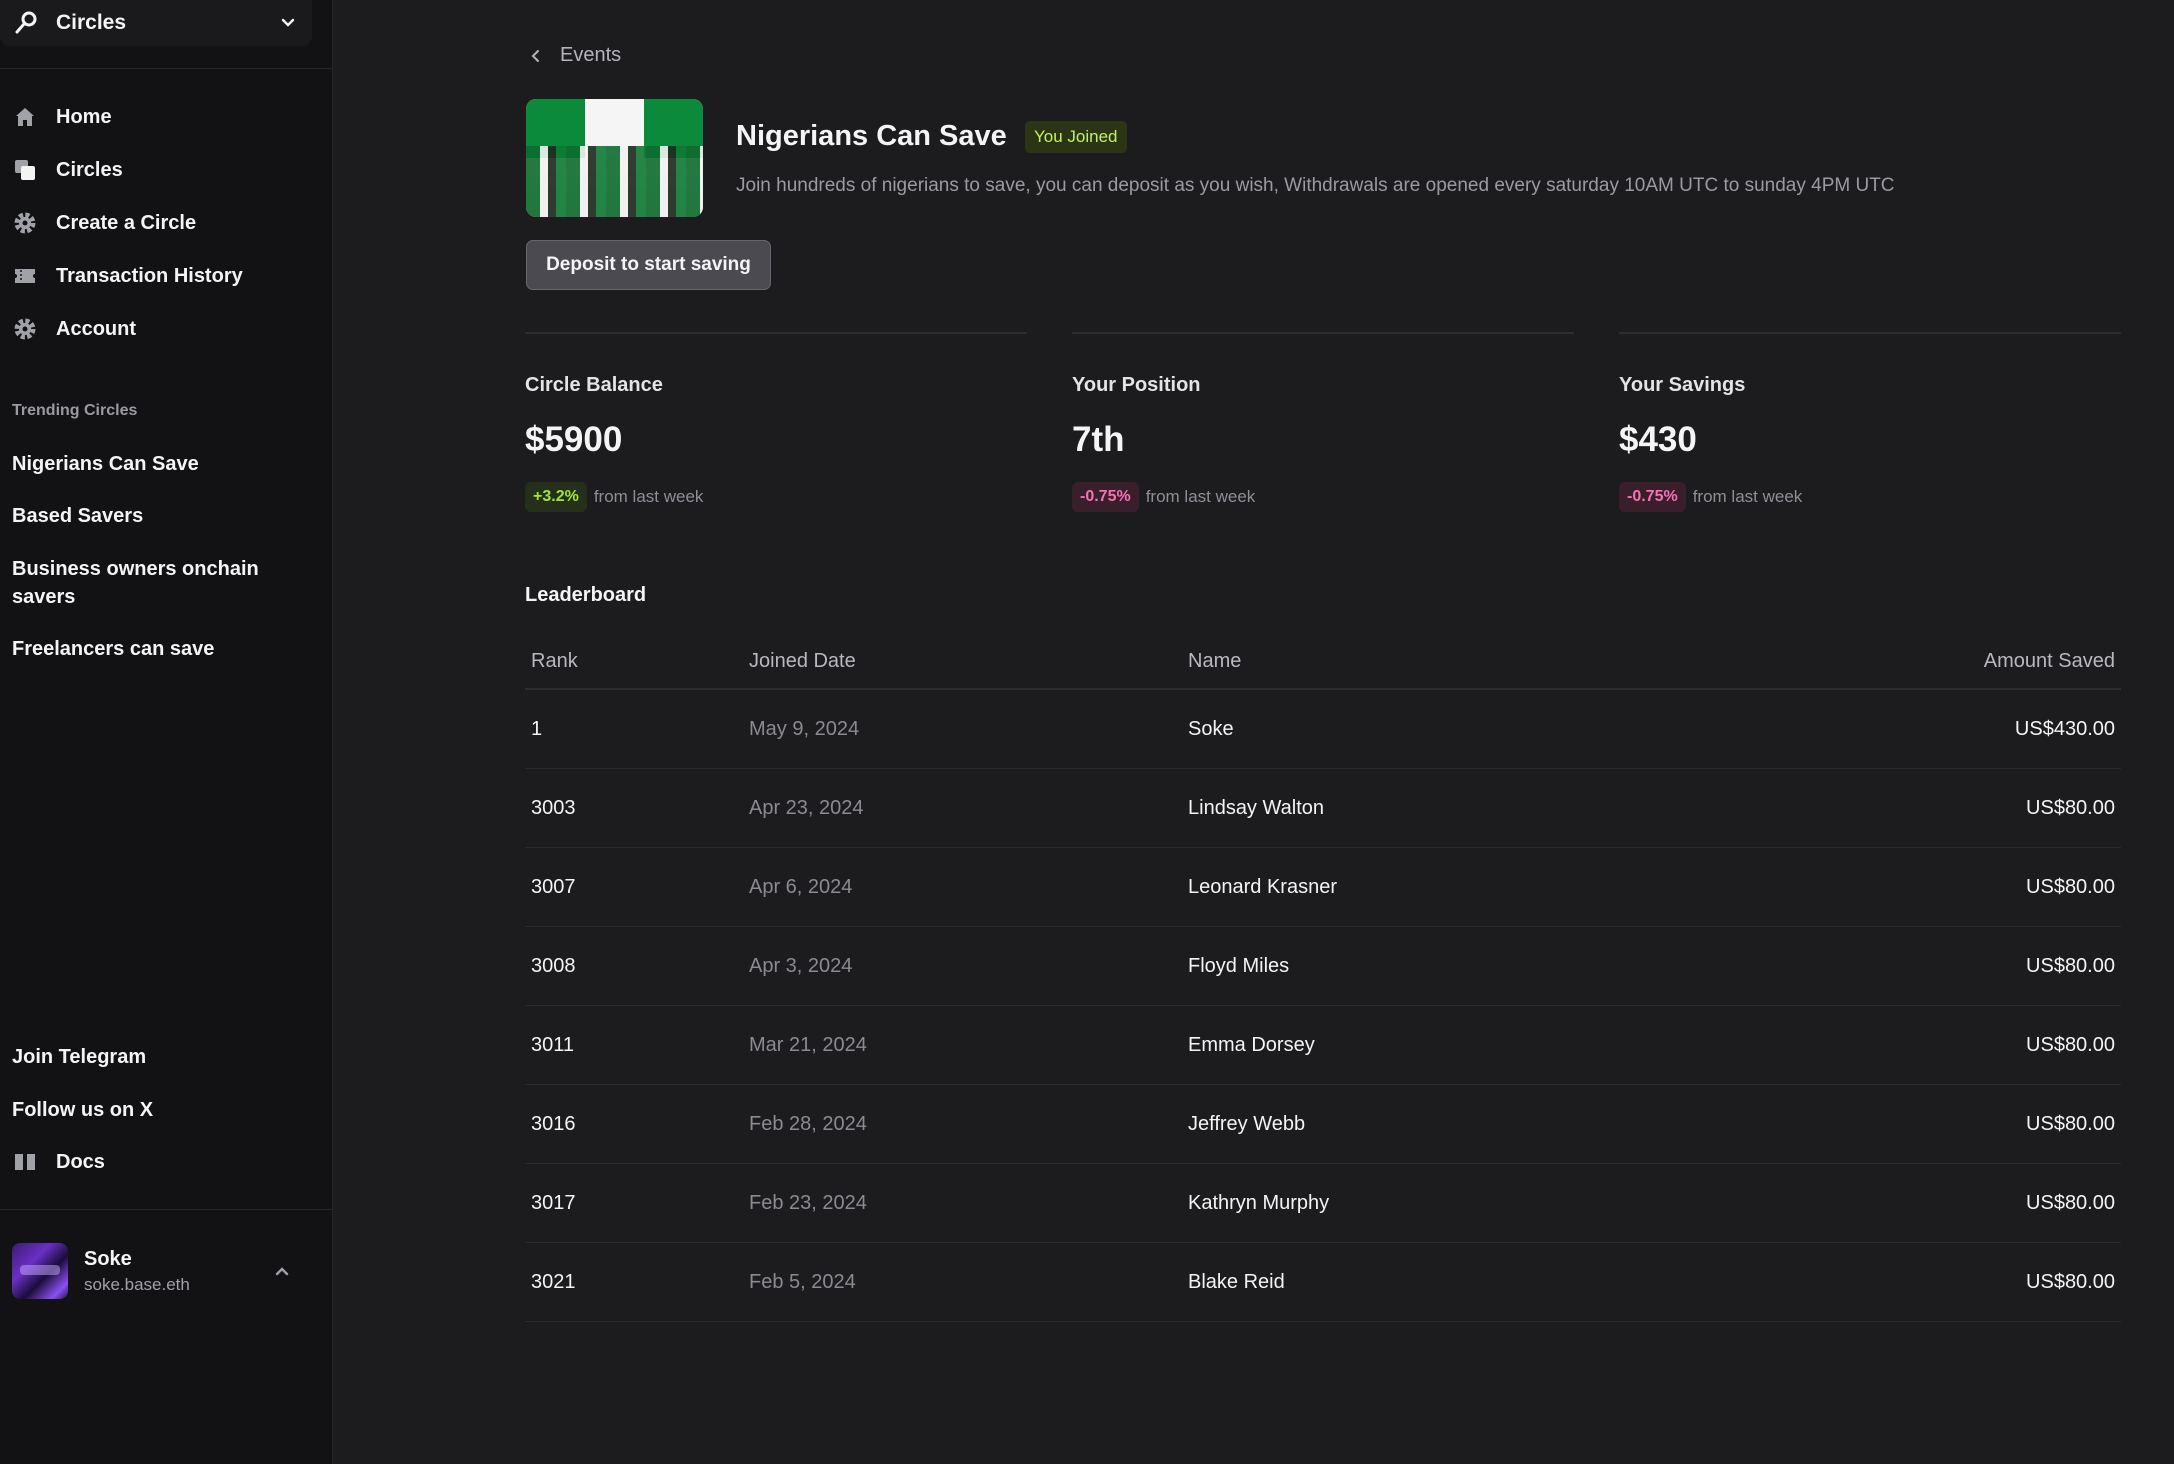 The width and height of the screenshot is (2174, 1464). Describe the element at coordinates (157, 516) in the screenshot. I see `trending-item: Based Savers` at that location.